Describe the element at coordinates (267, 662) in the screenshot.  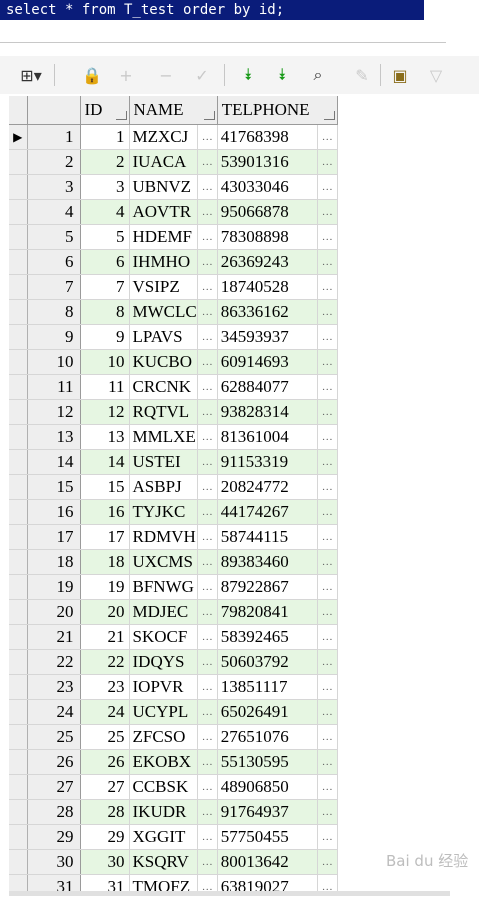
I see `telphone-cell: 50603792` at that location.